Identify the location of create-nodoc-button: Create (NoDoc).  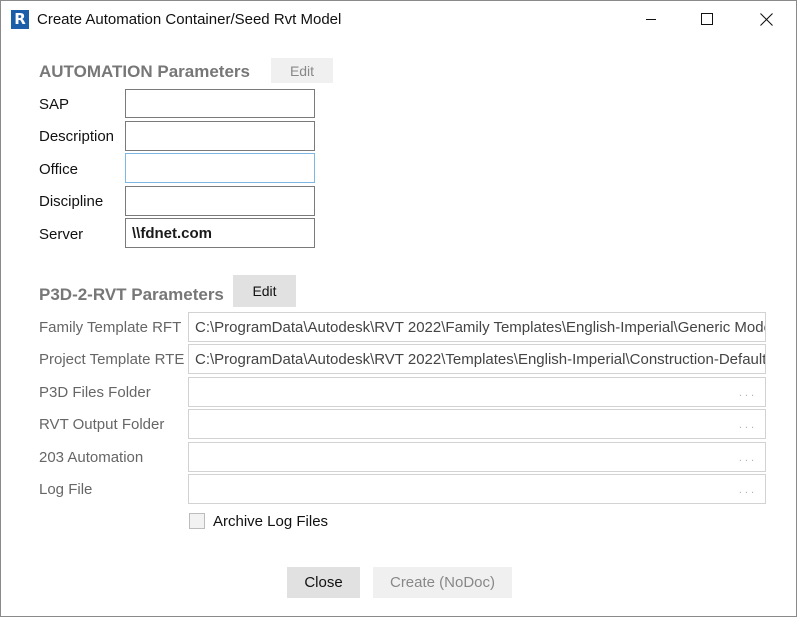
(442, 582).